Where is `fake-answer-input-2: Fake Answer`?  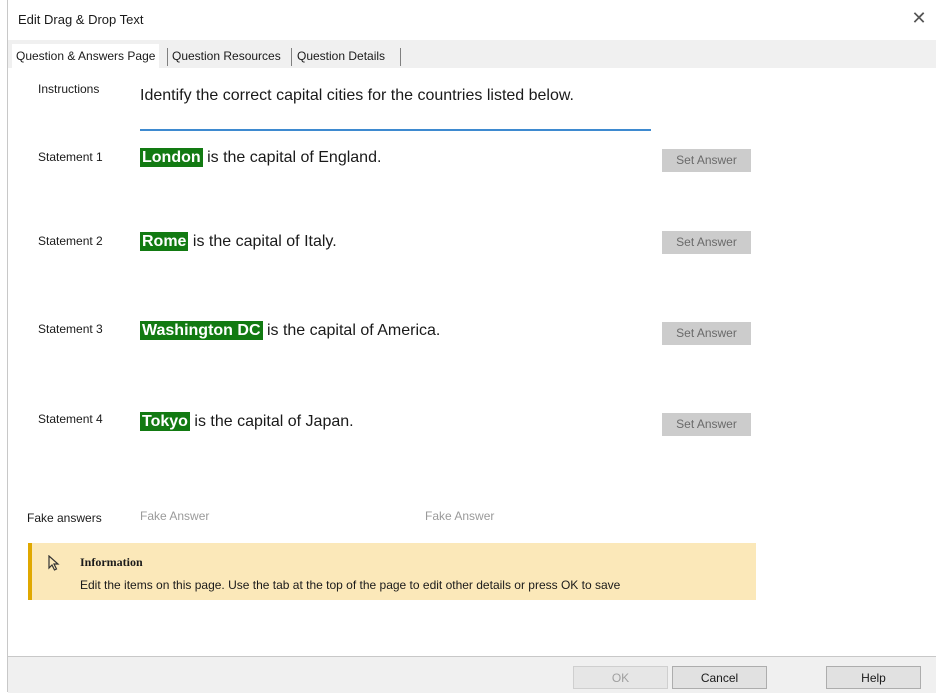
fake-answer-input-2: Fake Answer is located at coordinates (459, 516).